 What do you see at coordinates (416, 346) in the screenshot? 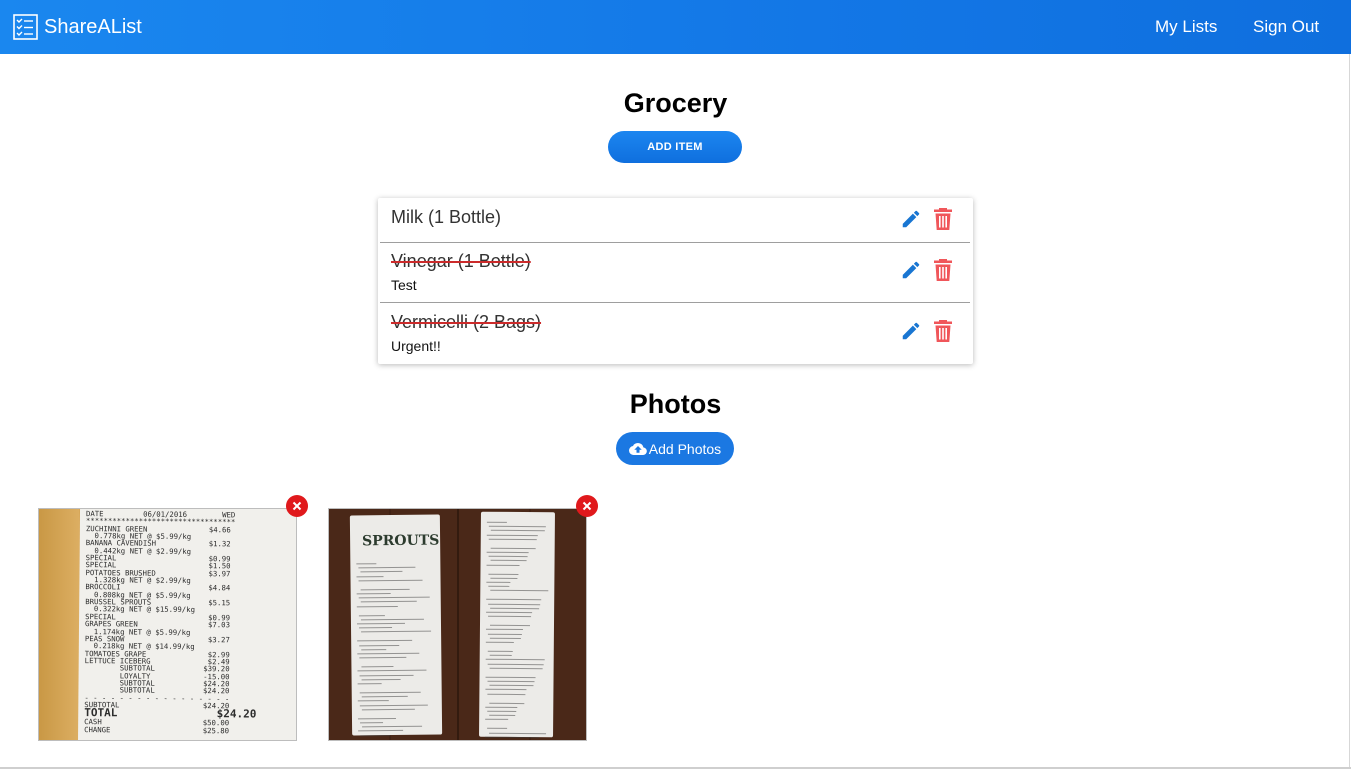
I see `item-note: Urgent!!` at bounding box center [416, 346].